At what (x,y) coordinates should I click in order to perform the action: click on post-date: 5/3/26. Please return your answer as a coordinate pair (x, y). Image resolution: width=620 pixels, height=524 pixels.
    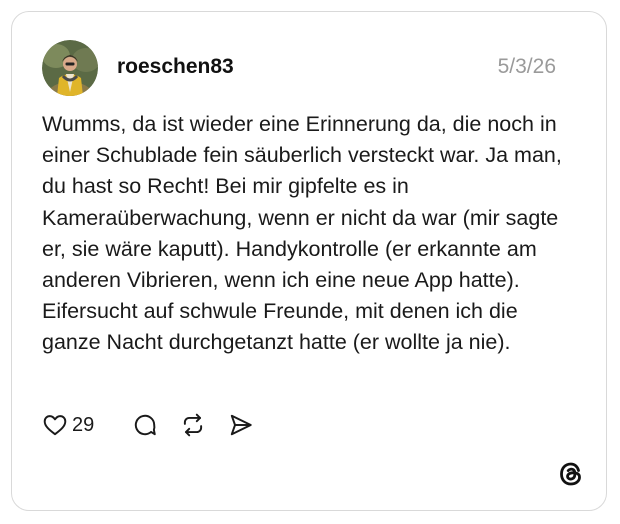
    Looking at the image, I should click on (526, 66).